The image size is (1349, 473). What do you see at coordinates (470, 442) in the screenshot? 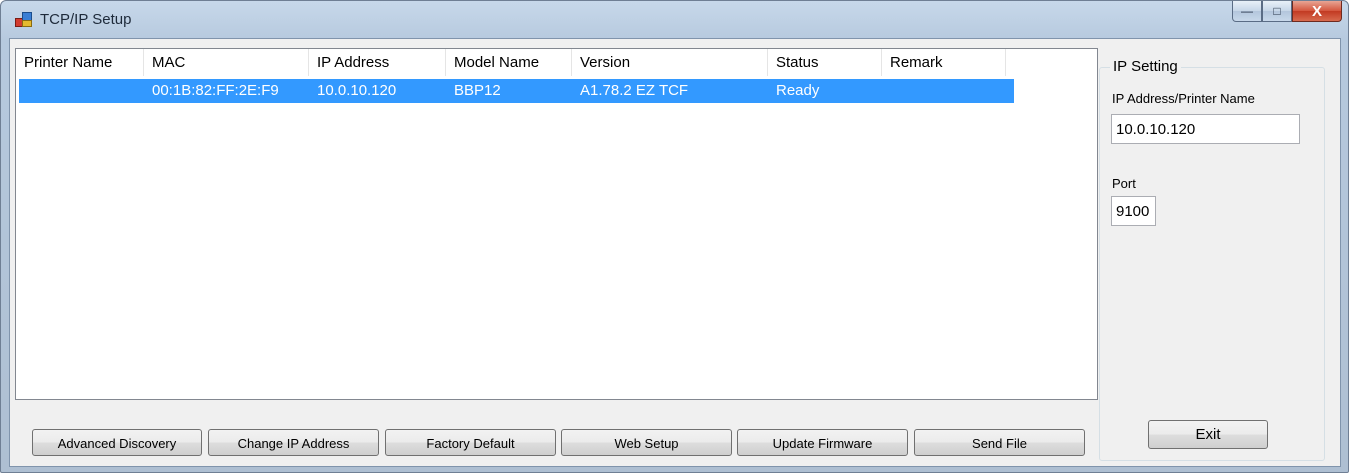
I see `factory-default-button: Factory Default` at bounding box center [470, 442].